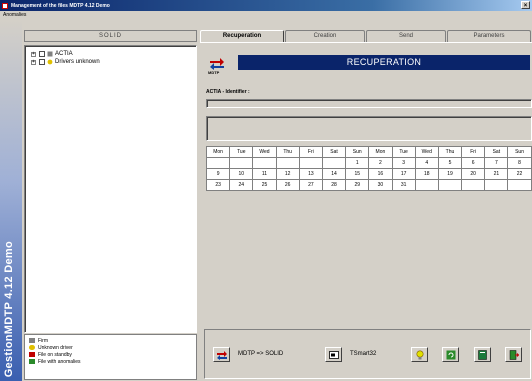 The image size is (532, 381). I want to click on side-banner-text: GestionMDTP 4.12 Demo, so click(9, 308).